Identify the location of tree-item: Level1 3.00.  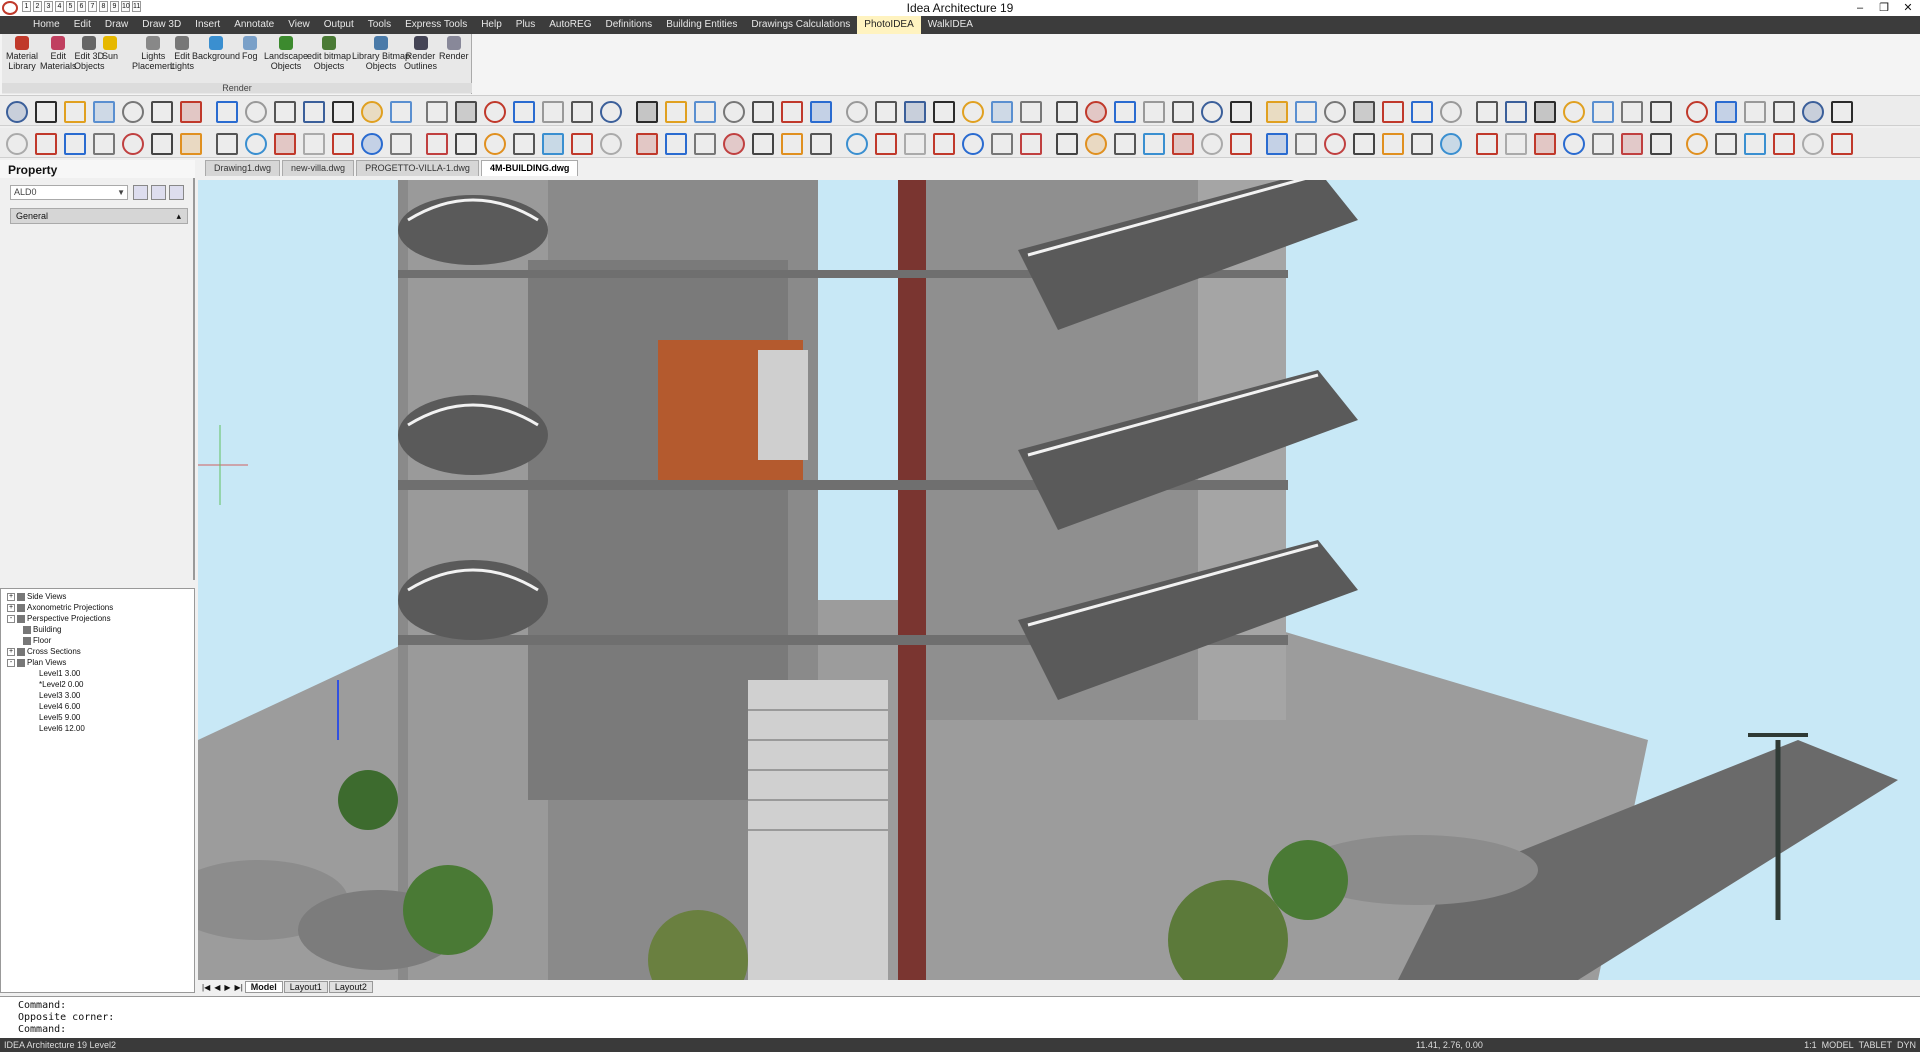
(59, 673).